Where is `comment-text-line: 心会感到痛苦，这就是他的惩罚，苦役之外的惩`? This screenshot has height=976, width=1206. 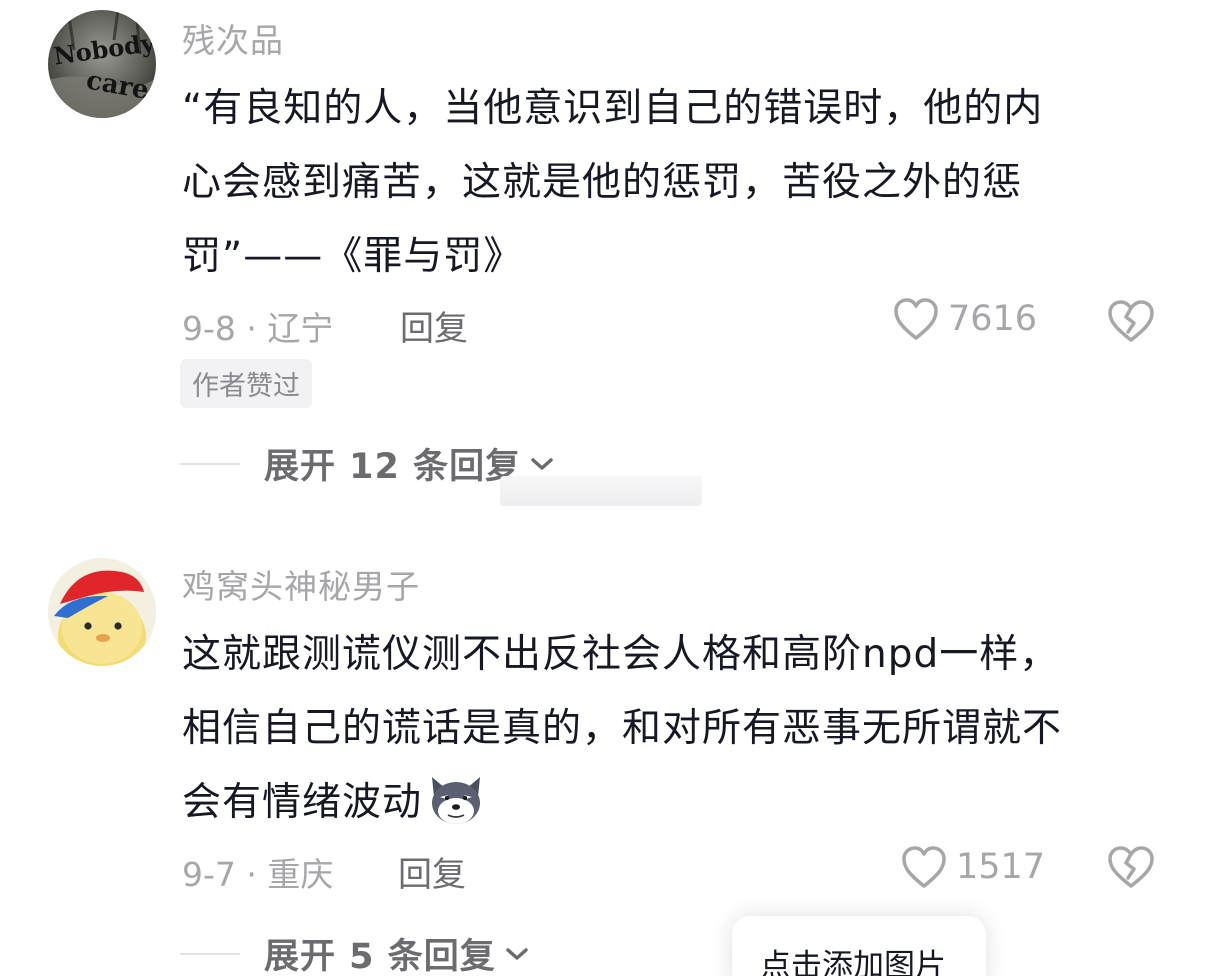 comment-text-line: 心会感到痛苦，这就是他的惩罚，苦役之外的惩 is located at coordinates (602, 182).